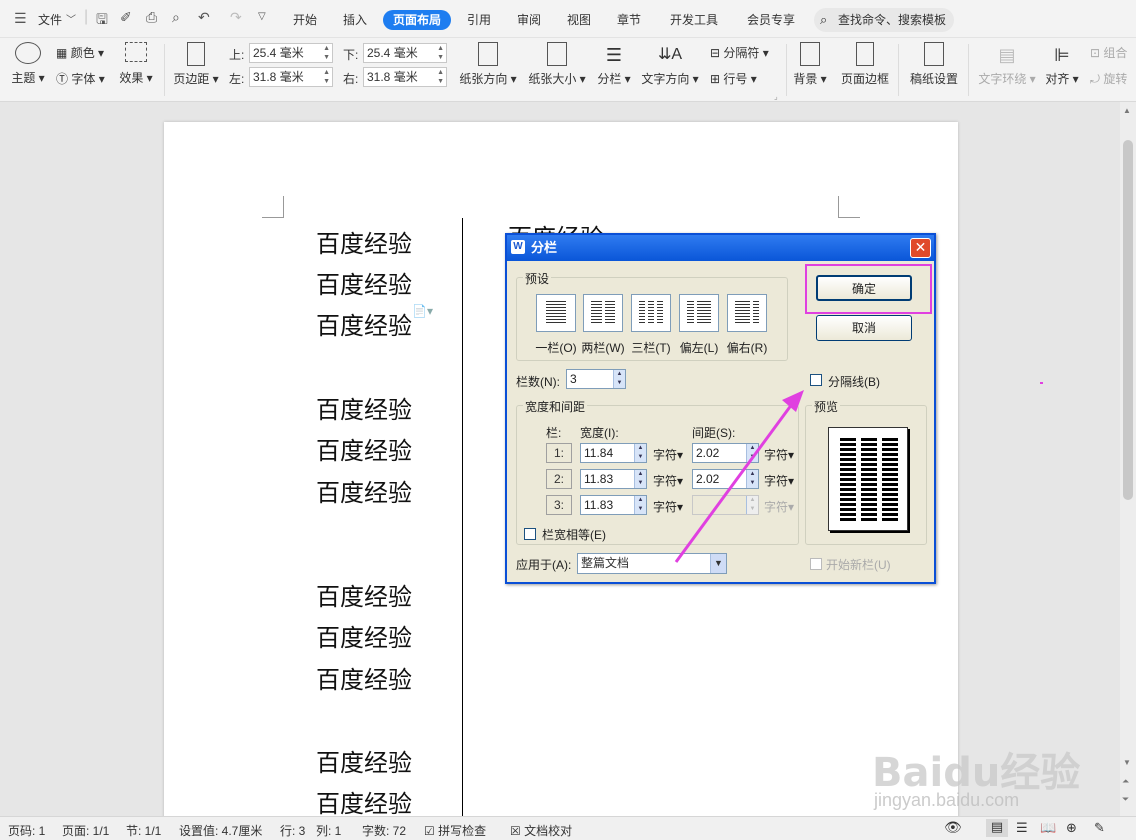  Describe the element at coordinates (126, 17) in the screenshot. I see `format-painter-icon: ✐` at that location.